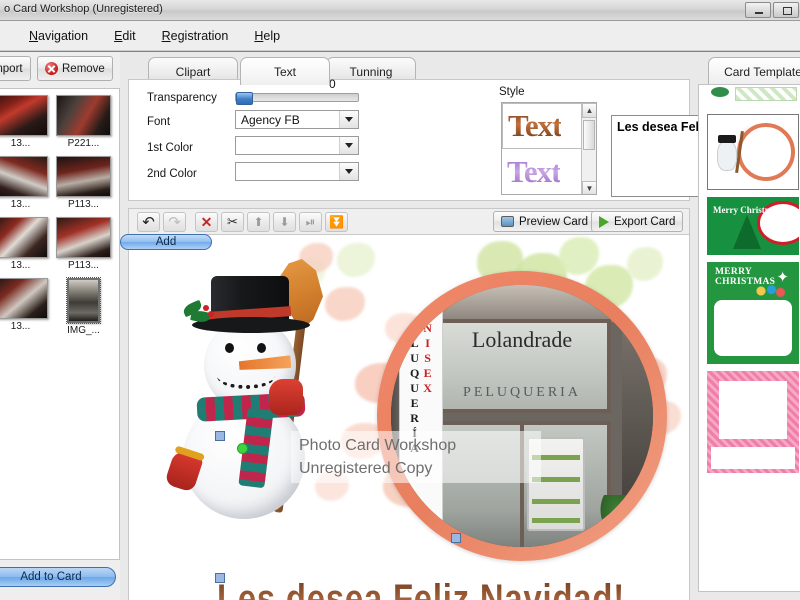  I want to click on maximize-button, so click(786, 10).